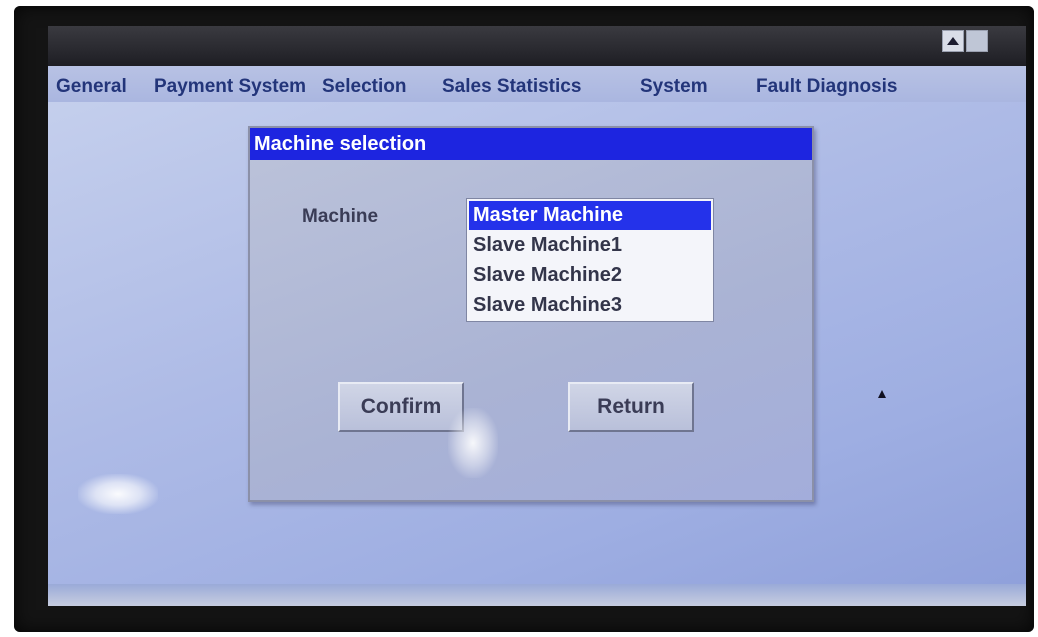  What do you see at coordinates (473, 443) in the screenshot?
I see `screen-glare-center` at bounding box center [473, 443].